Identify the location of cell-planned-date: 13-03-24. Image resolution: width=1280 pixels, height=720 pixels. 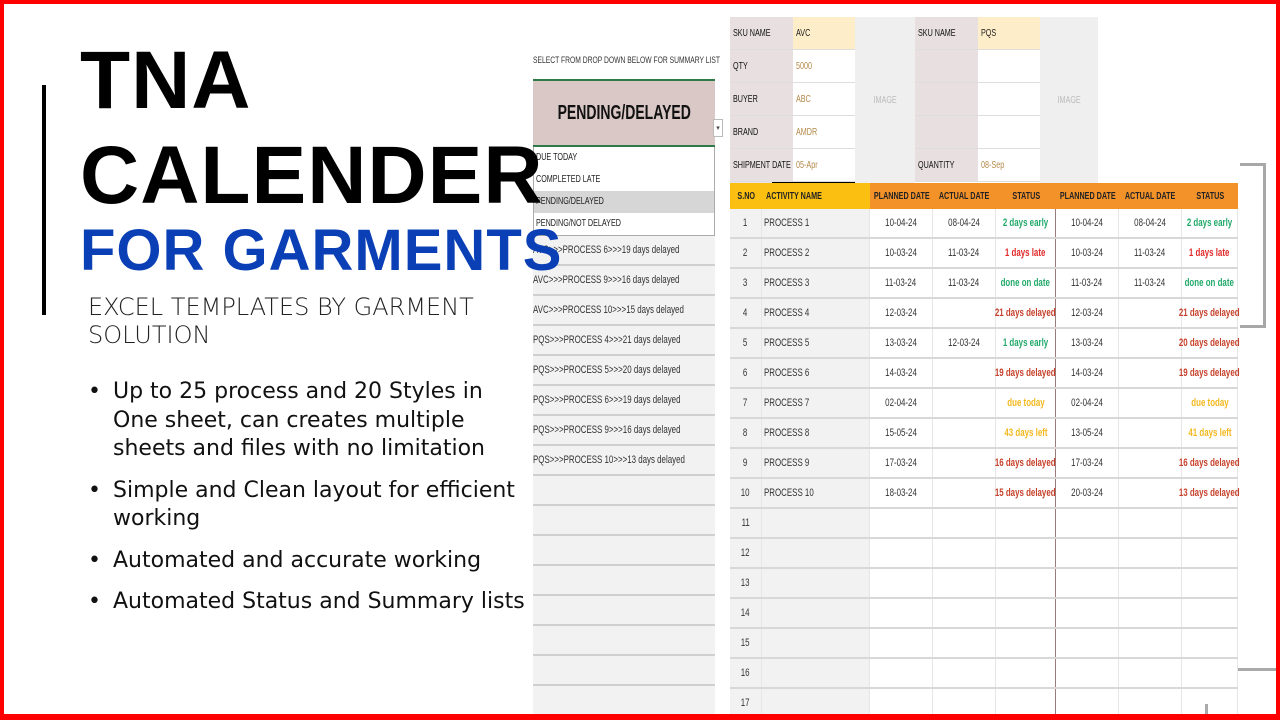
(1087, 343).